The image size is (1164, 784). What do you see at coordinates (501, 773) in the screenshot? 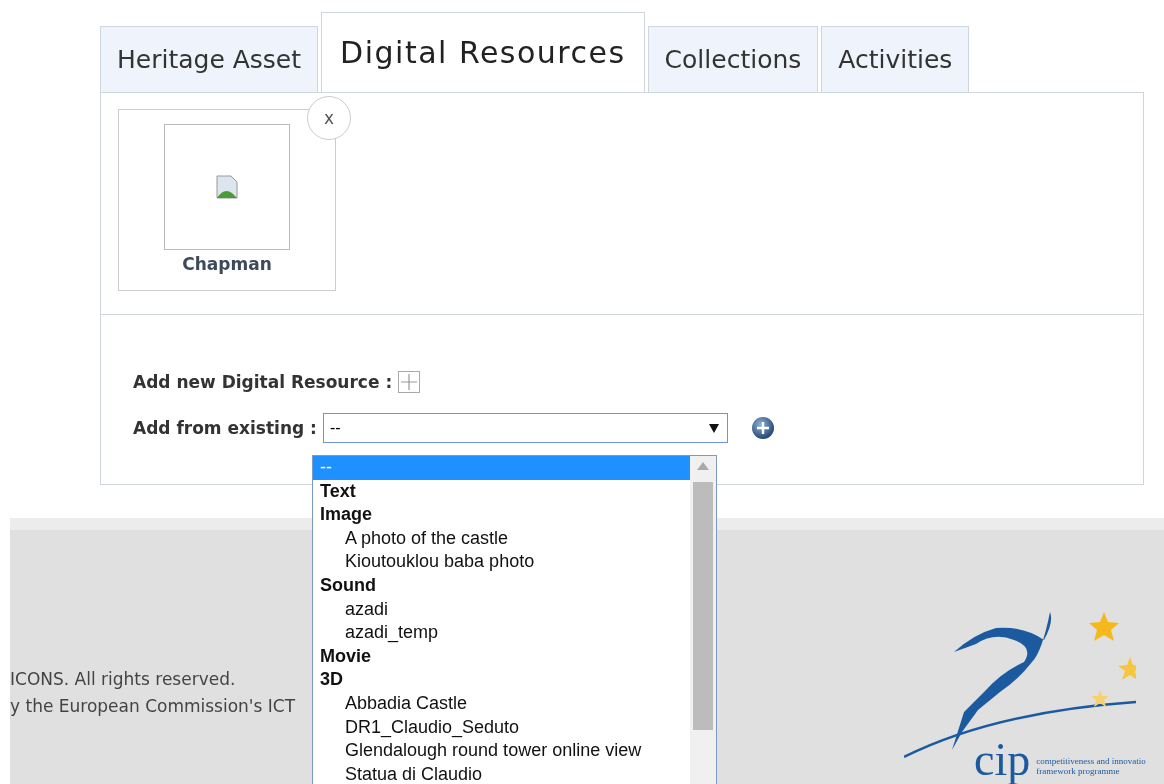
I see `dropdown-option: Statua di Claudio` at bounding box center [501, 773].